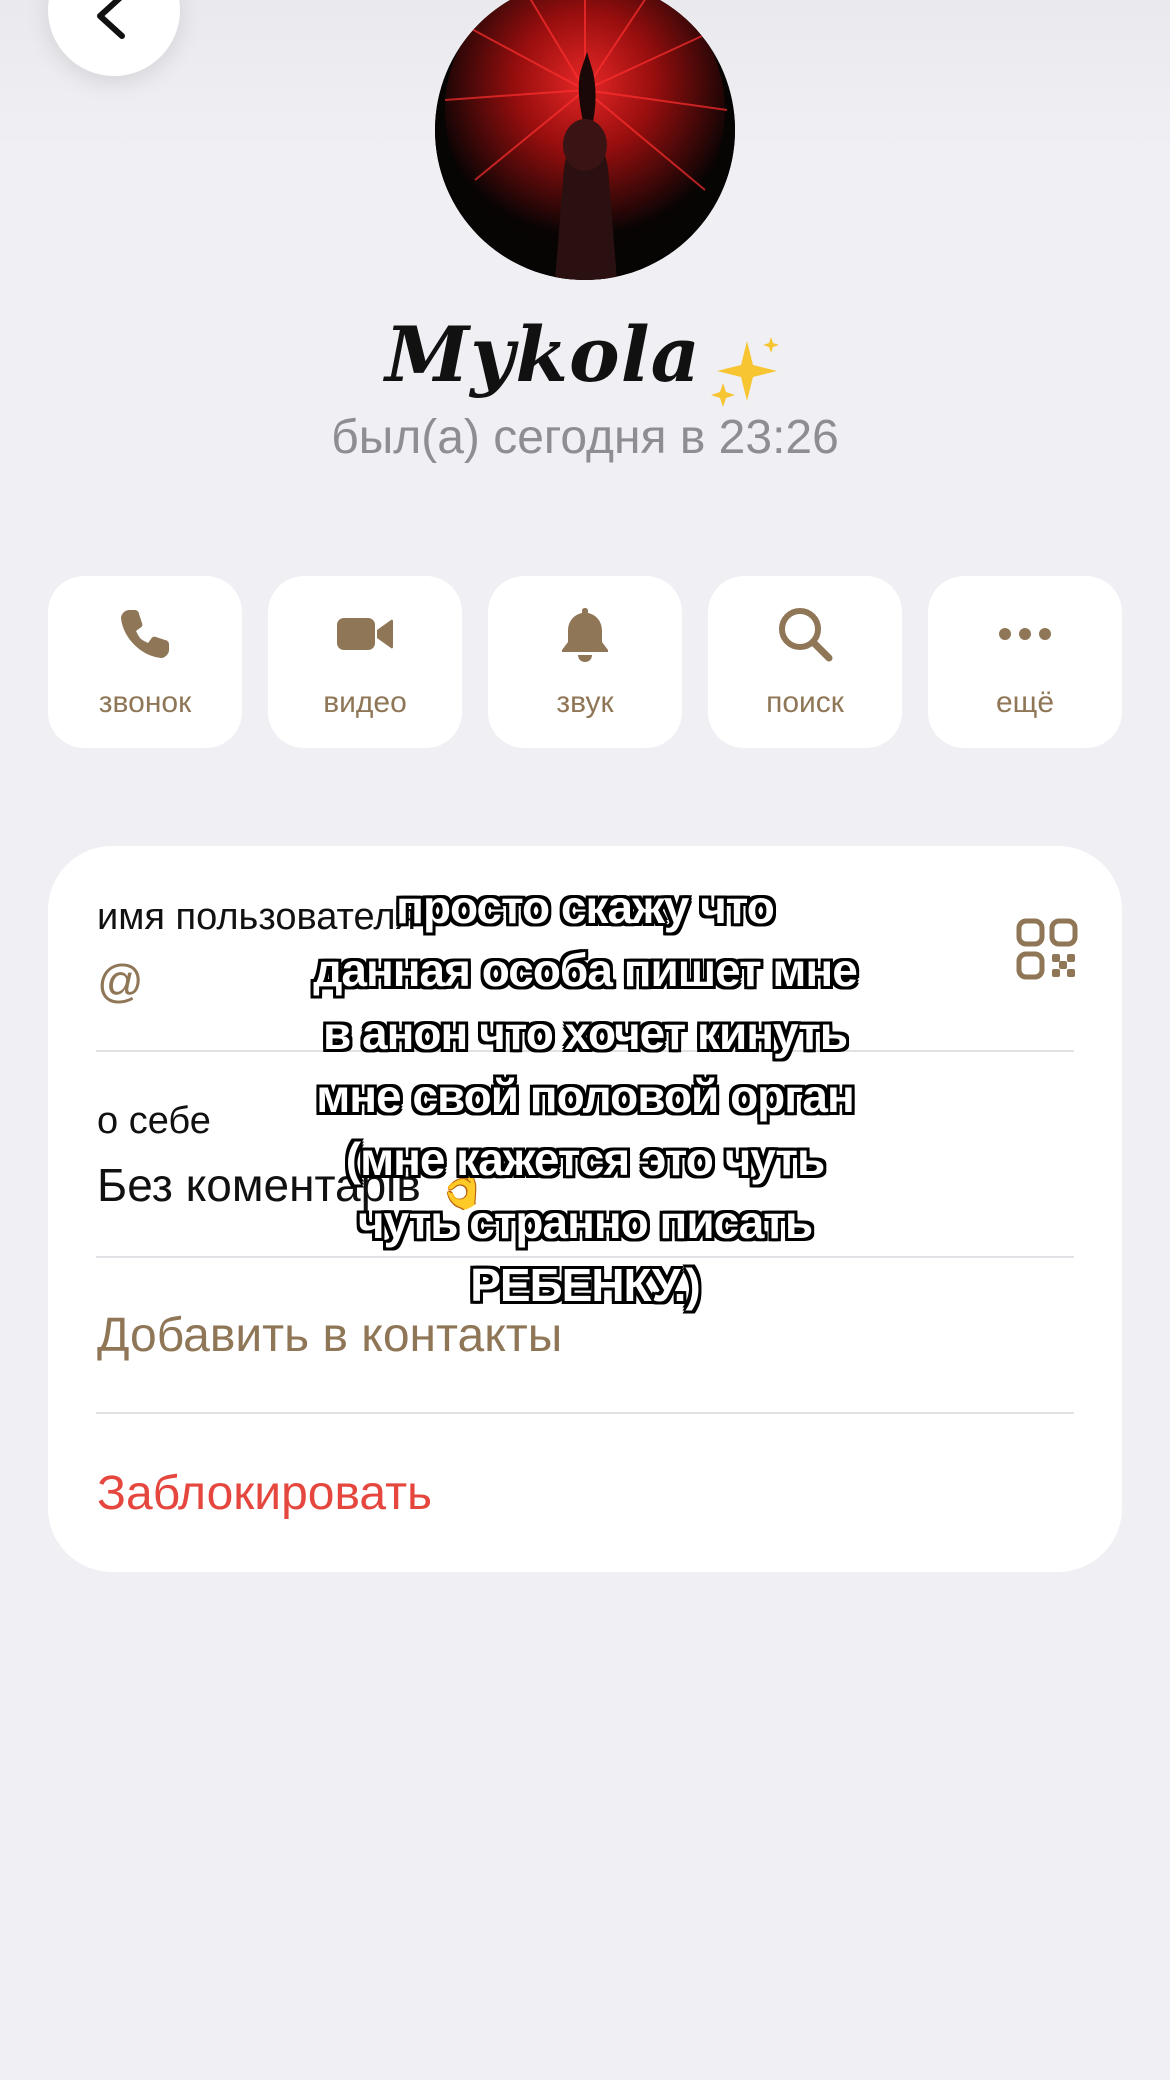 The width and height of the screenshot is (1170, 2080). Describe the element at coordinates (806, 635) in the screenshot. I see `search-icon` at that location.